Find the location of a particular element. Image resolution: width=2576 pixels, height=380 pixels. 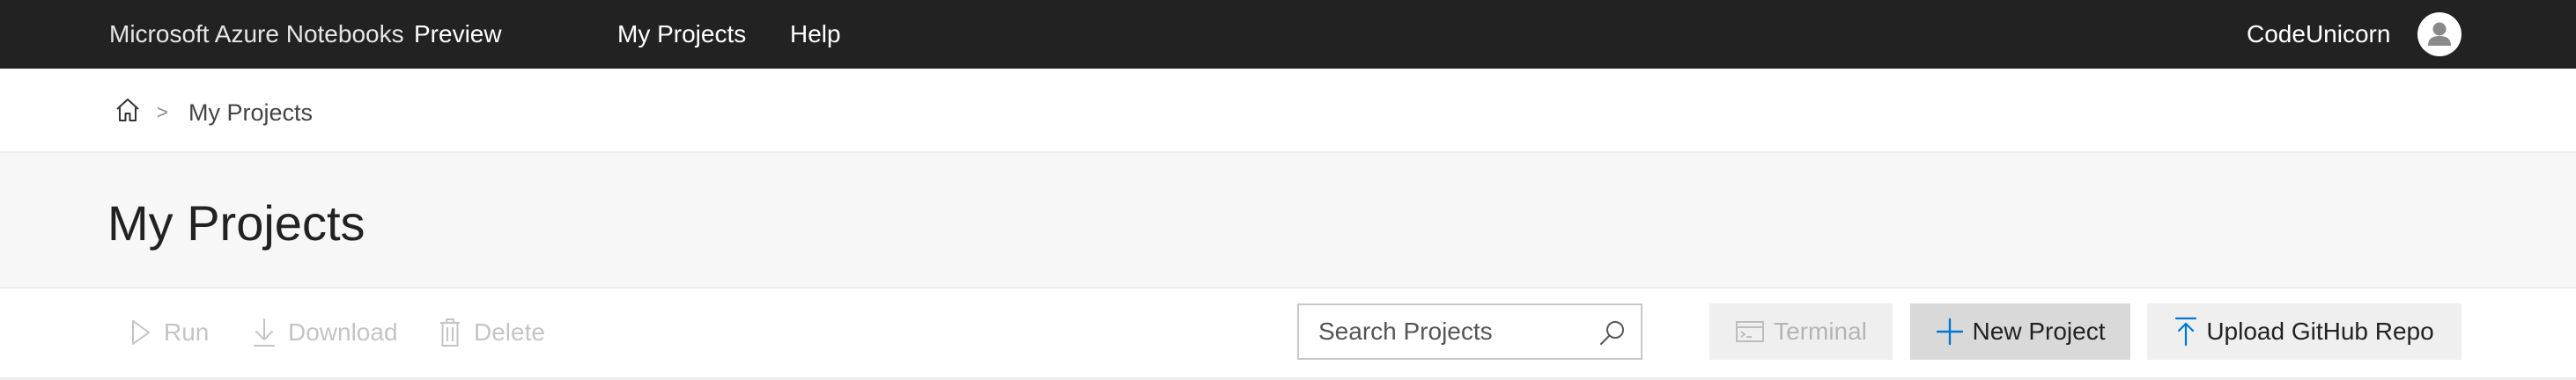

delete-button: Delete is located at coordinates (492, 332).